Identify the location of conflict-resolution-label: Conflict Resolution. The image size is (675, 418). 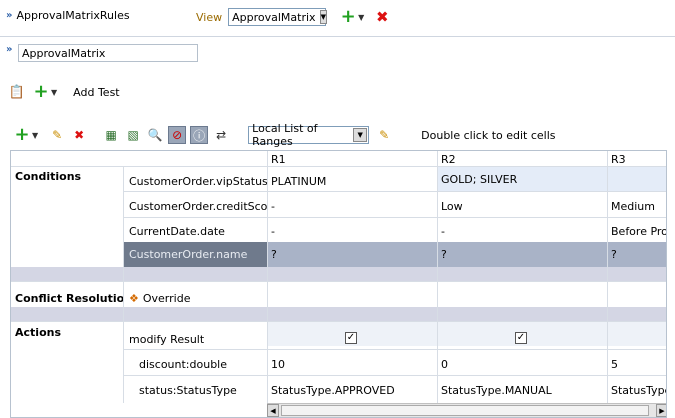
(70, 298).